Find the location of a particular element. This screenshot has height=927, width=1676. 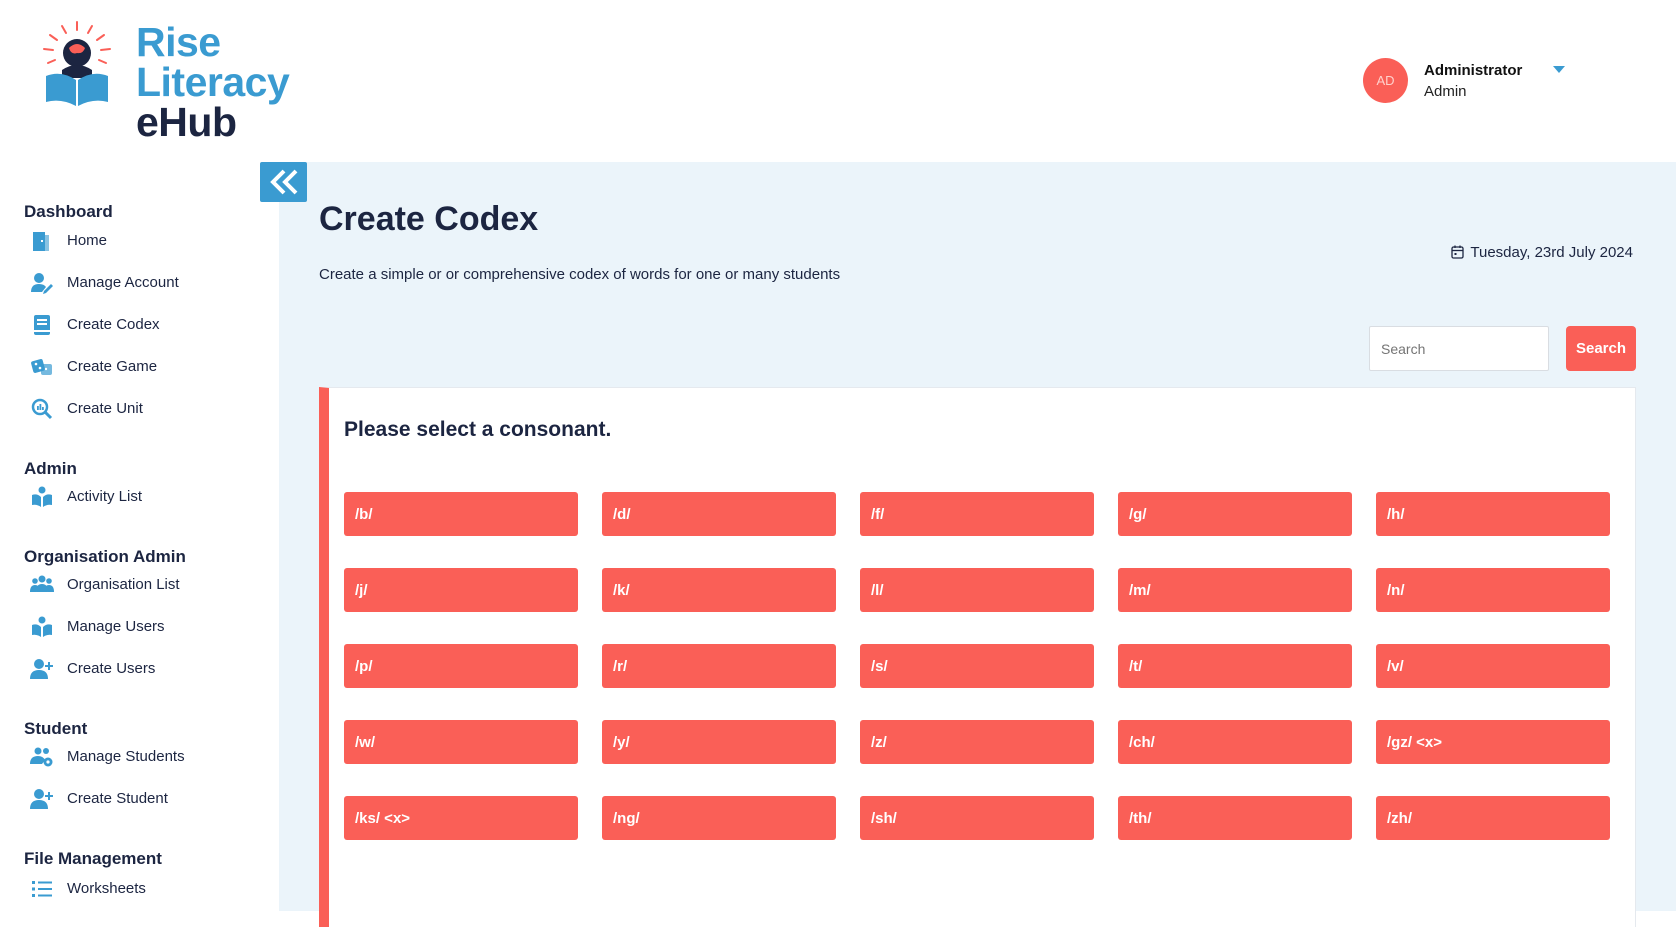

consonant-button: /k/ is located at coordinates (719, 590).